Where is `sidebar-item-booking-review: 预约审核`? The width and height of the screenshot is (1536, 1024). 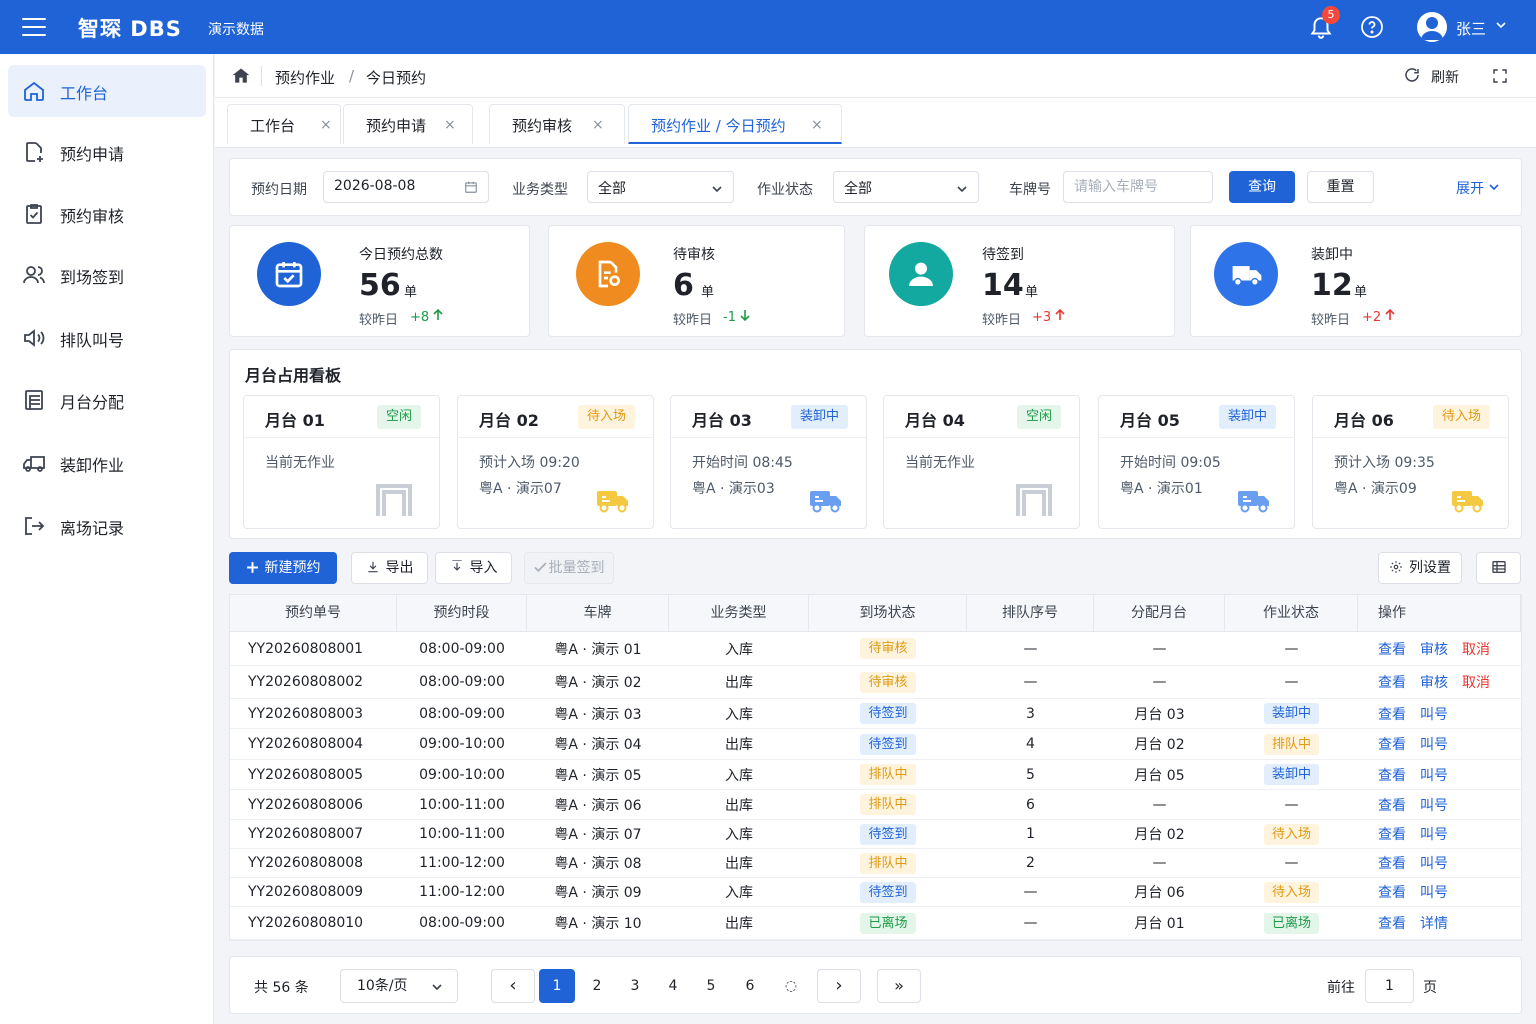 sidebar-item-booking-review: 预约审核 is located at coordinates (107, 214).